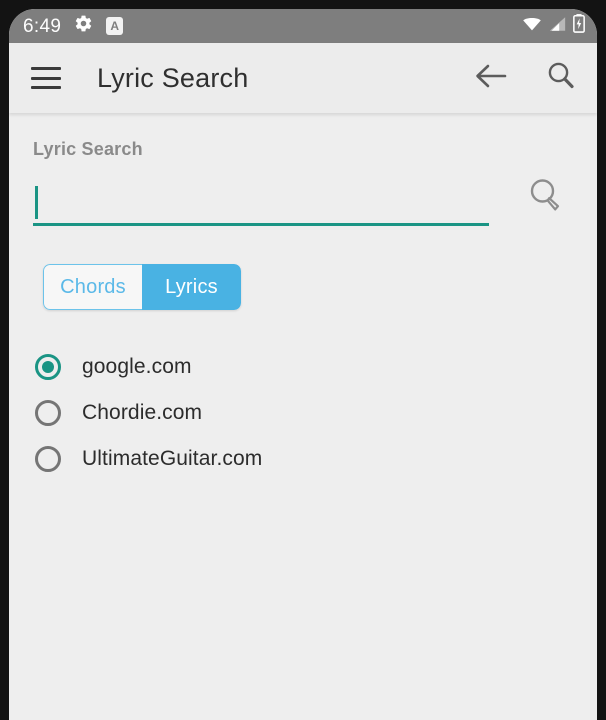  I want to click on search-type-toggle: Chords Lyrics, so click(142, 287).